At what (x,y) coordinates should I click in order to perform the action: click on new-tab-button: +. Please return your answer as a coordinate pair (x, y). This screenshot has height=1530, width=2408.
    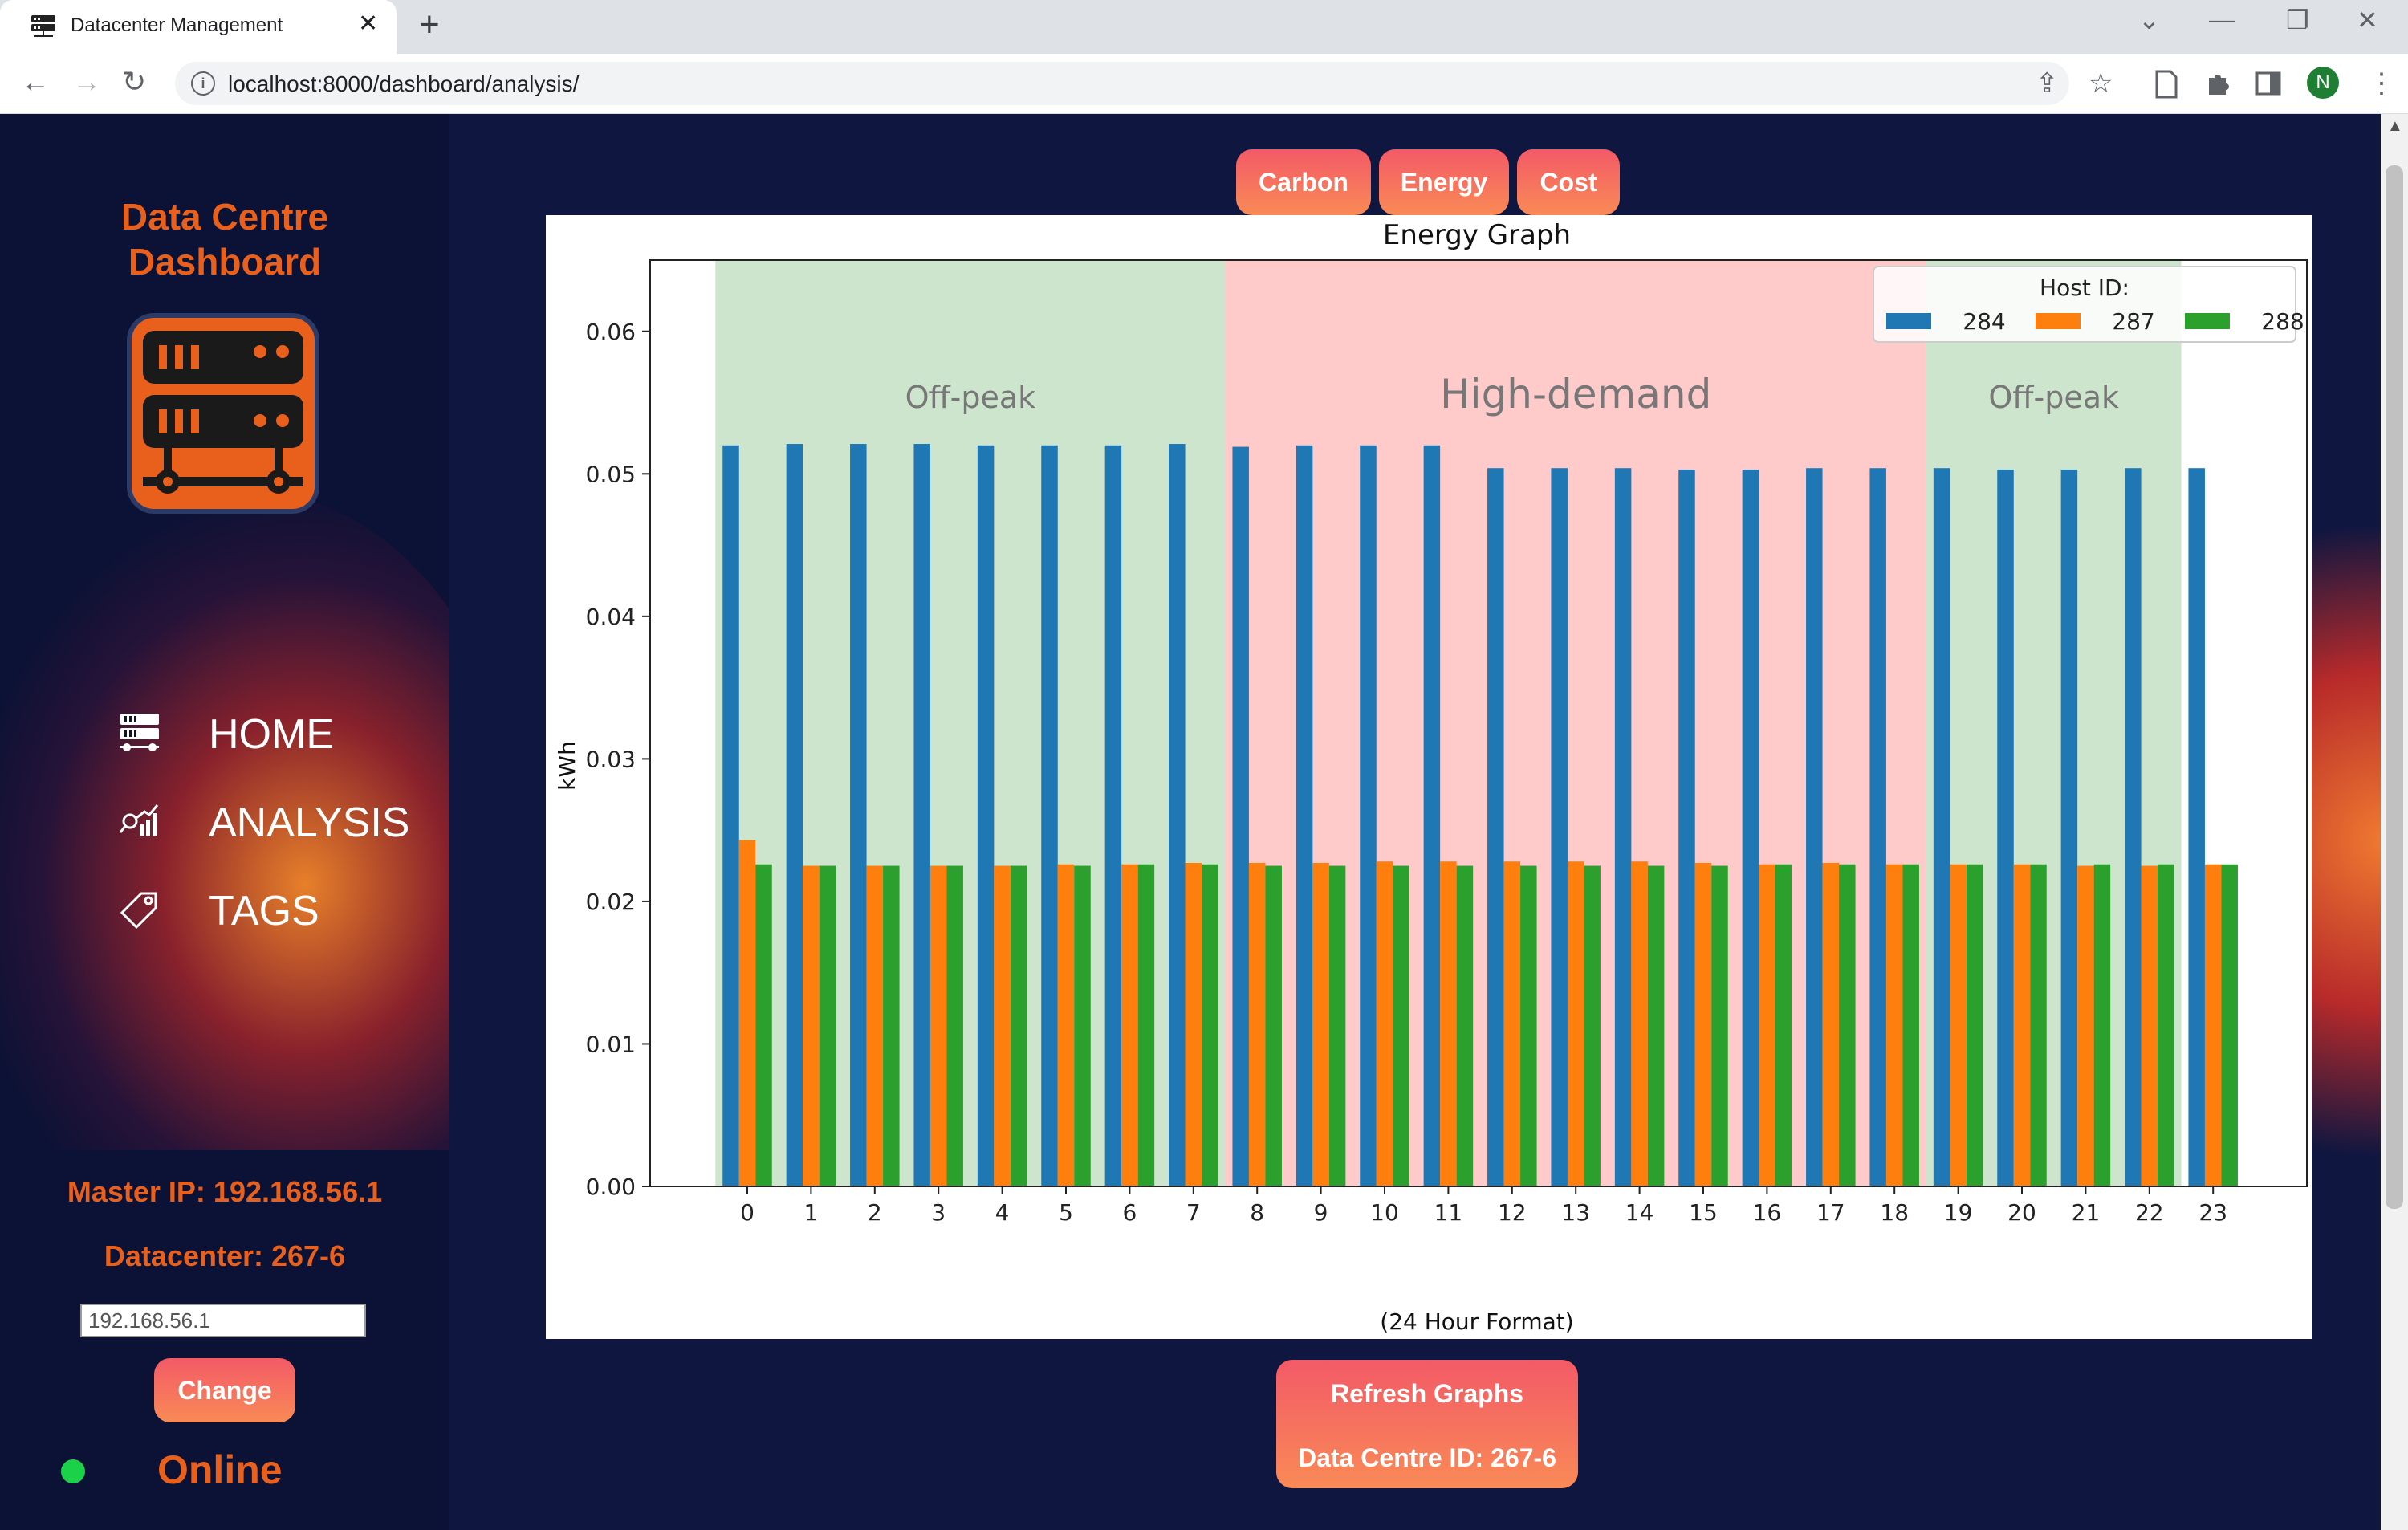
    Looking at the image, I should click on (429, 25).